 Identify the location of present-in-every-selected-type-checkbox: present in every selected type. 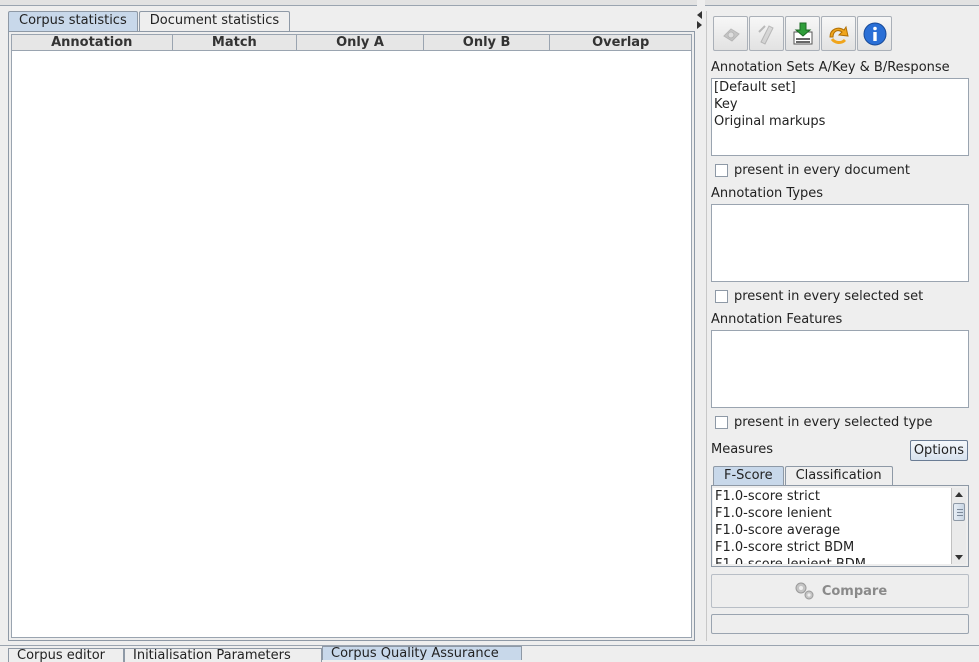
(823, 422).